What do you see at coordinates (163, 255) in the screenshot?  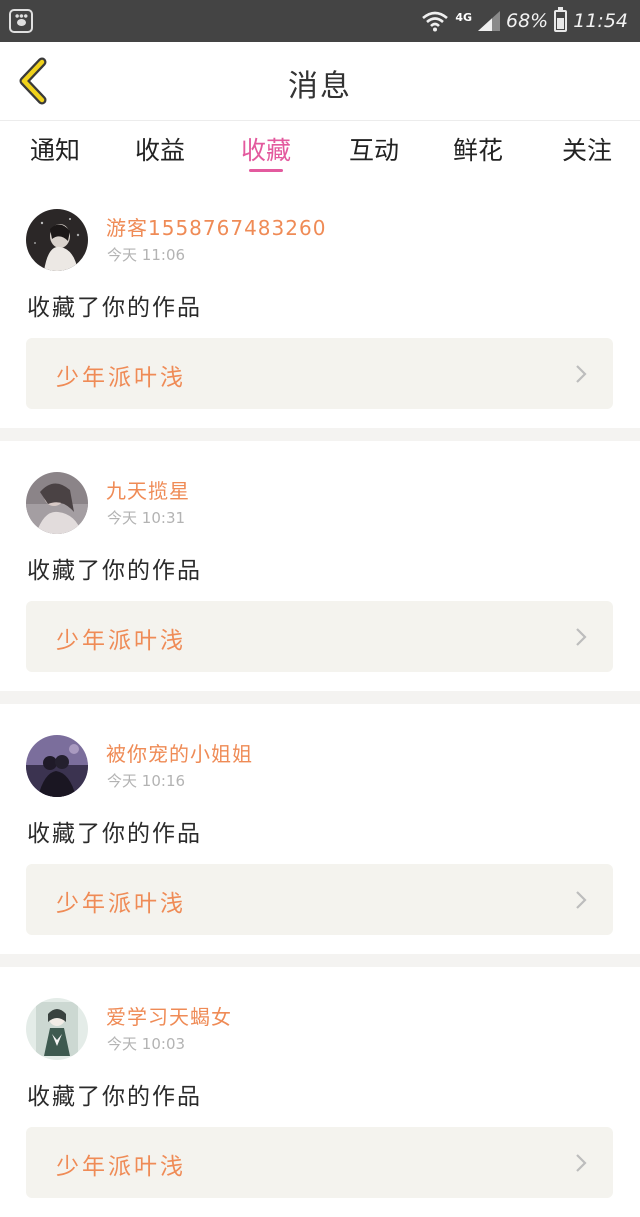 I see `timestamp-time: 11:06` at bounding box center [163, 255].